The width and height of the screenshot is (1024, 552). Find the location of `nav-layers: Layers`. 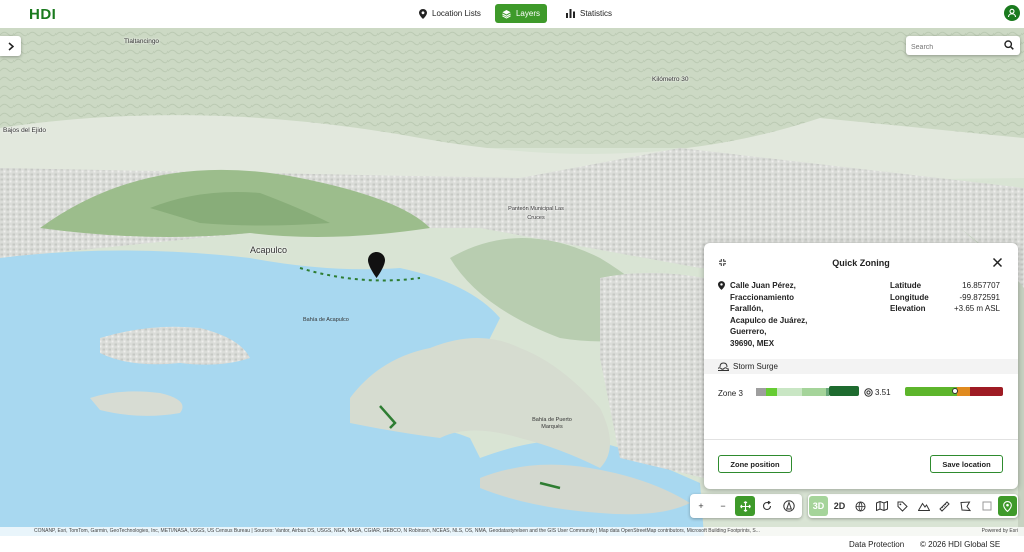

nav-layers: Layers is located at coordinates (521, 13).